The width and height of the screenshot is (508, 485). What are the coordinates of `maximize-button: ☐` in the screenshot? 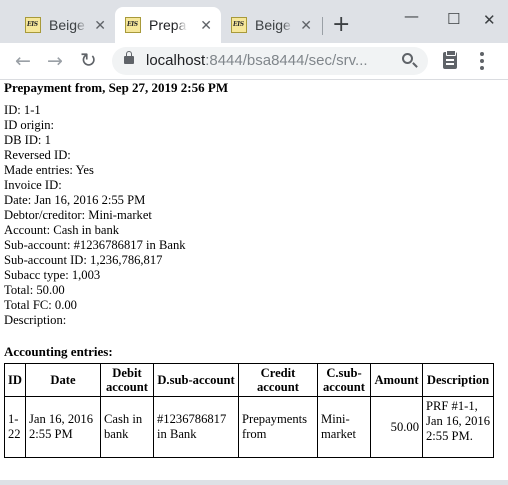 It's located at (453, 19).